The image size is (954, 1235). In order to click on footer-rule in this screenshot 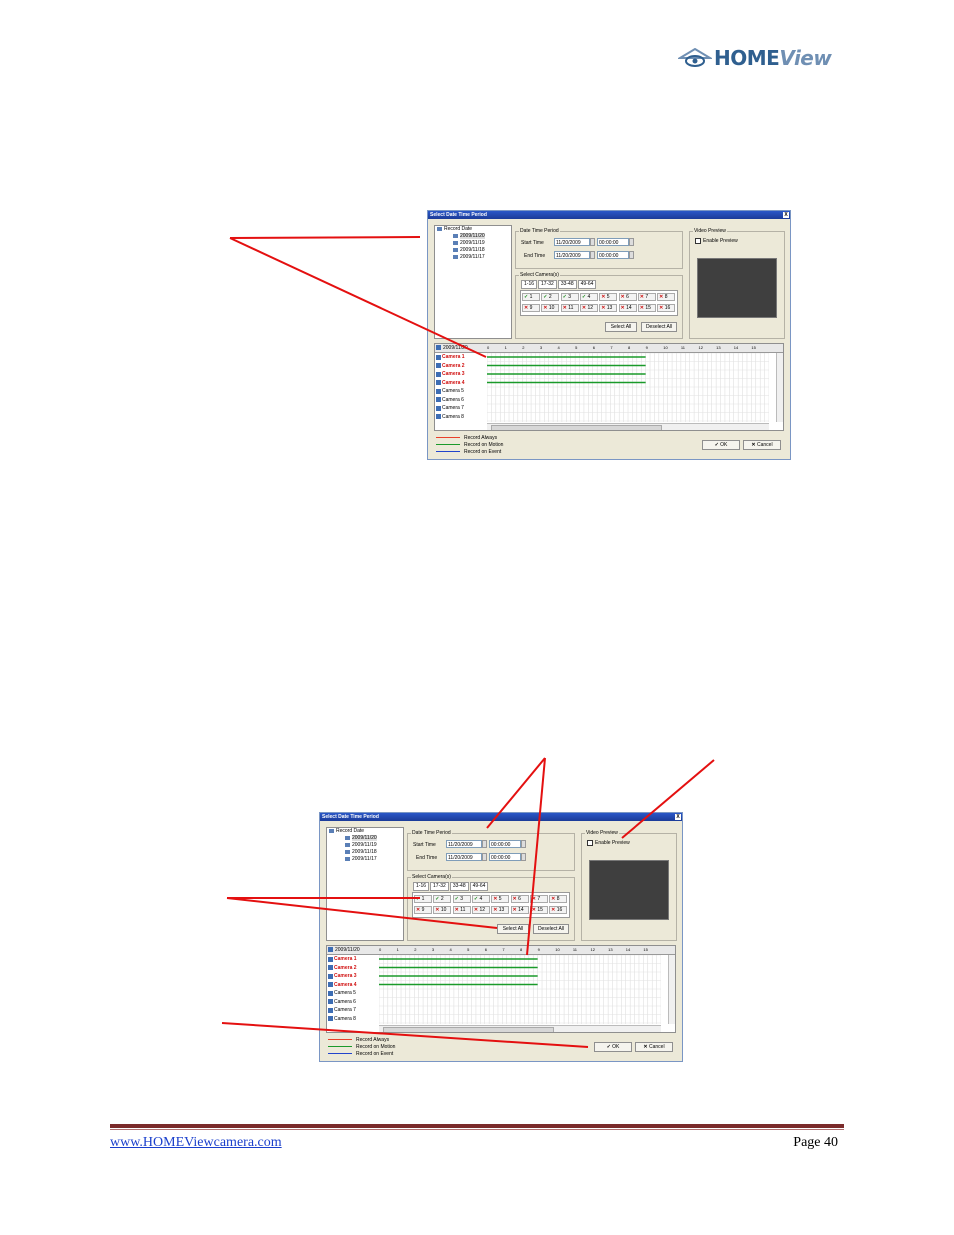, I will do `click(477, 1126)`.